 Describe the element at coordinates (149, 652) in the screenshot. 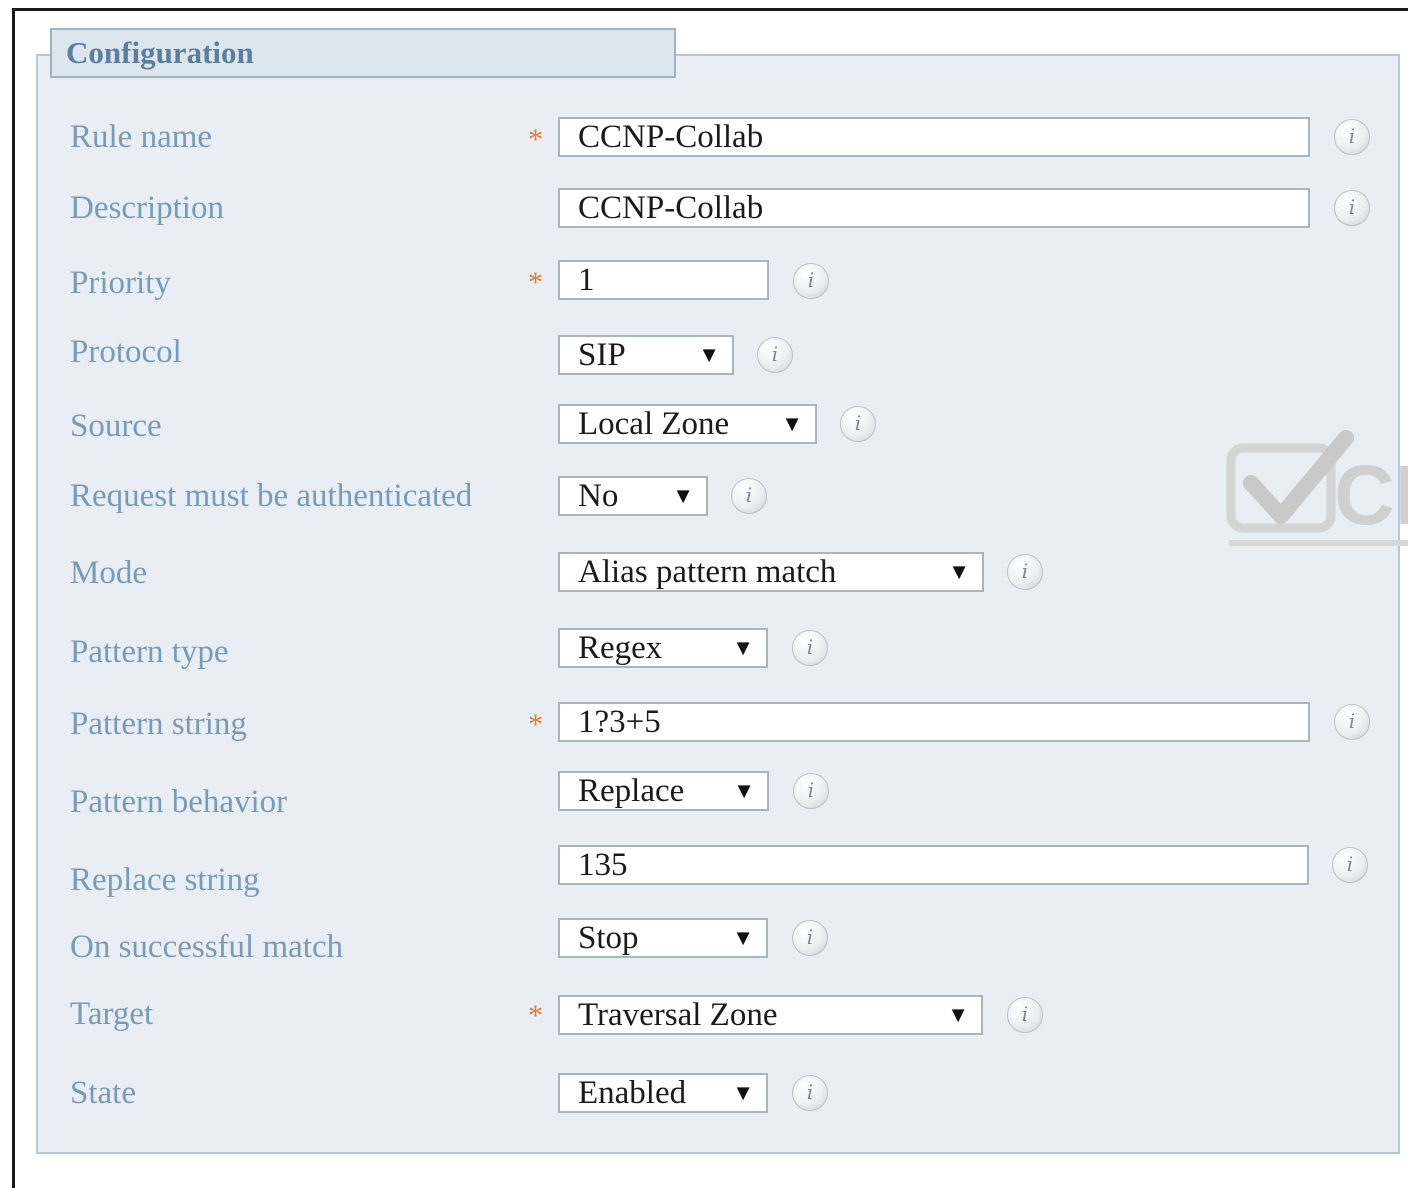

I see `pattern-type-label: Pattern type` at that location.